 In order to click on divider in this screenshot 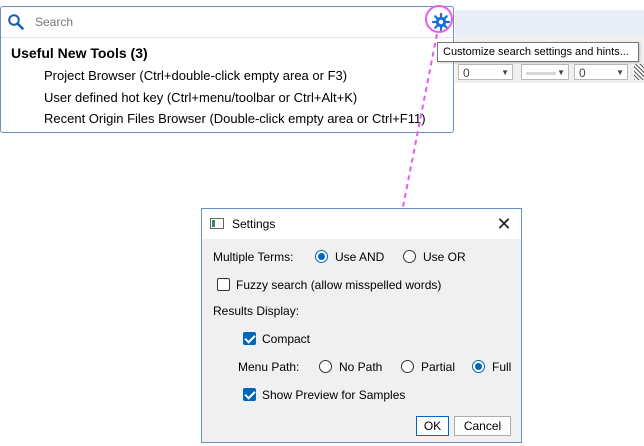, I will do `click(227, 37)`.